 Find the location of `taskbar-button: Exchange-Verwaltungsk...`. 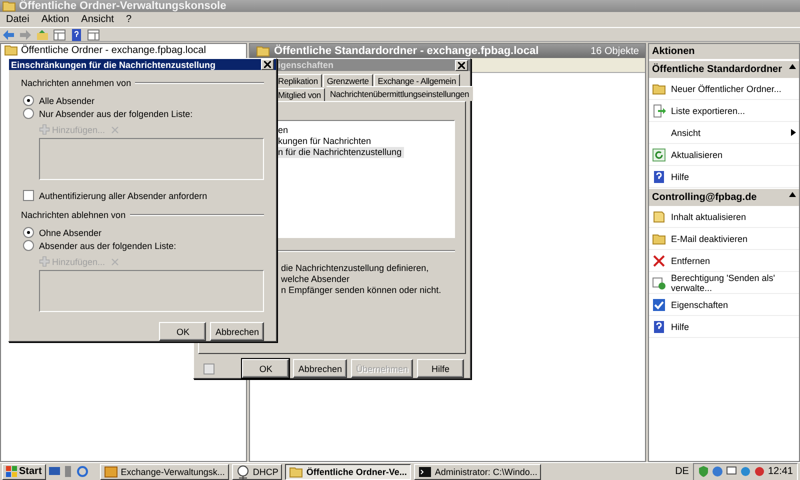

taskbar-button: Exchange-Verwaltungsk... is located at coordinates (164, 472).